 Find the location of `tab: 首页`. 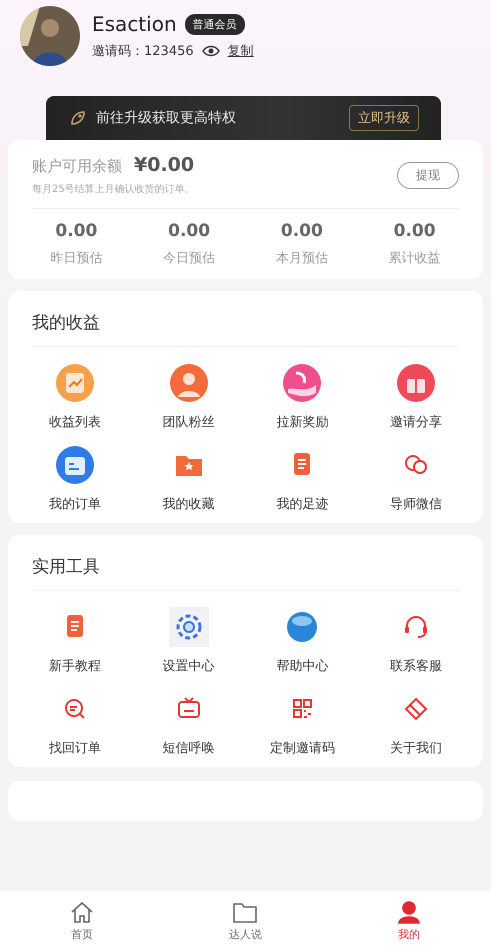

tab: 首页 is located at coordinates (82, 921).